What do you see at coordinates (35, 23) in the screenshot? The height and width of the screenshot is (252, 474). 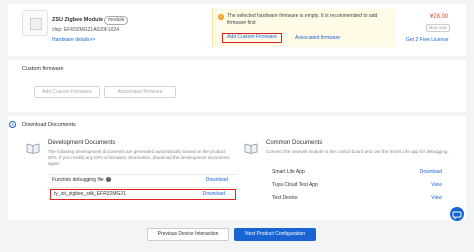 I see `chip-image-icon` at bounding box center [35, 23].